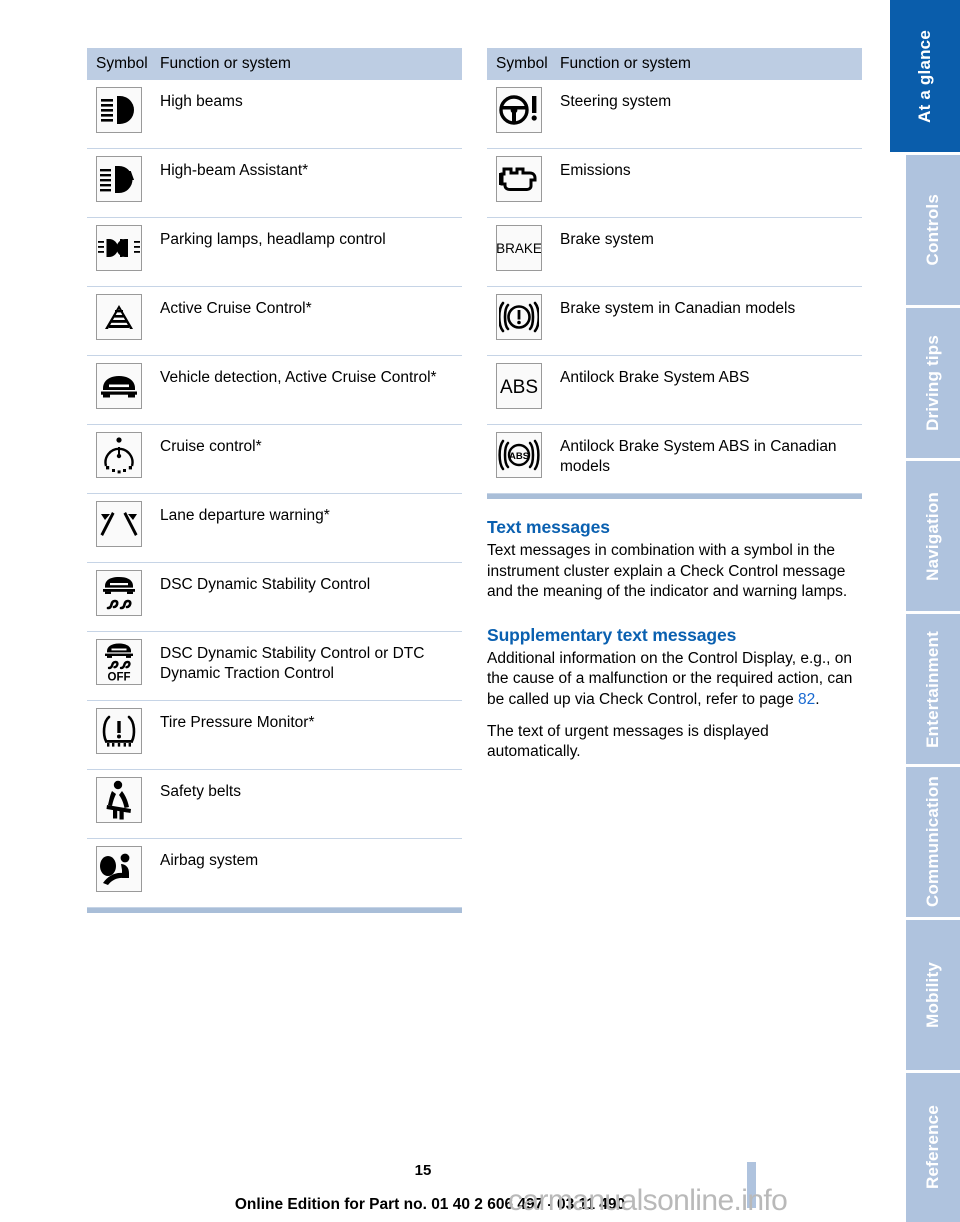 This screenshot has width=960, height=1222. What do you see at coordinates (933, 842) in the screenshot?
I see `tab-communication: Communication` at bounding box center [933, 842].